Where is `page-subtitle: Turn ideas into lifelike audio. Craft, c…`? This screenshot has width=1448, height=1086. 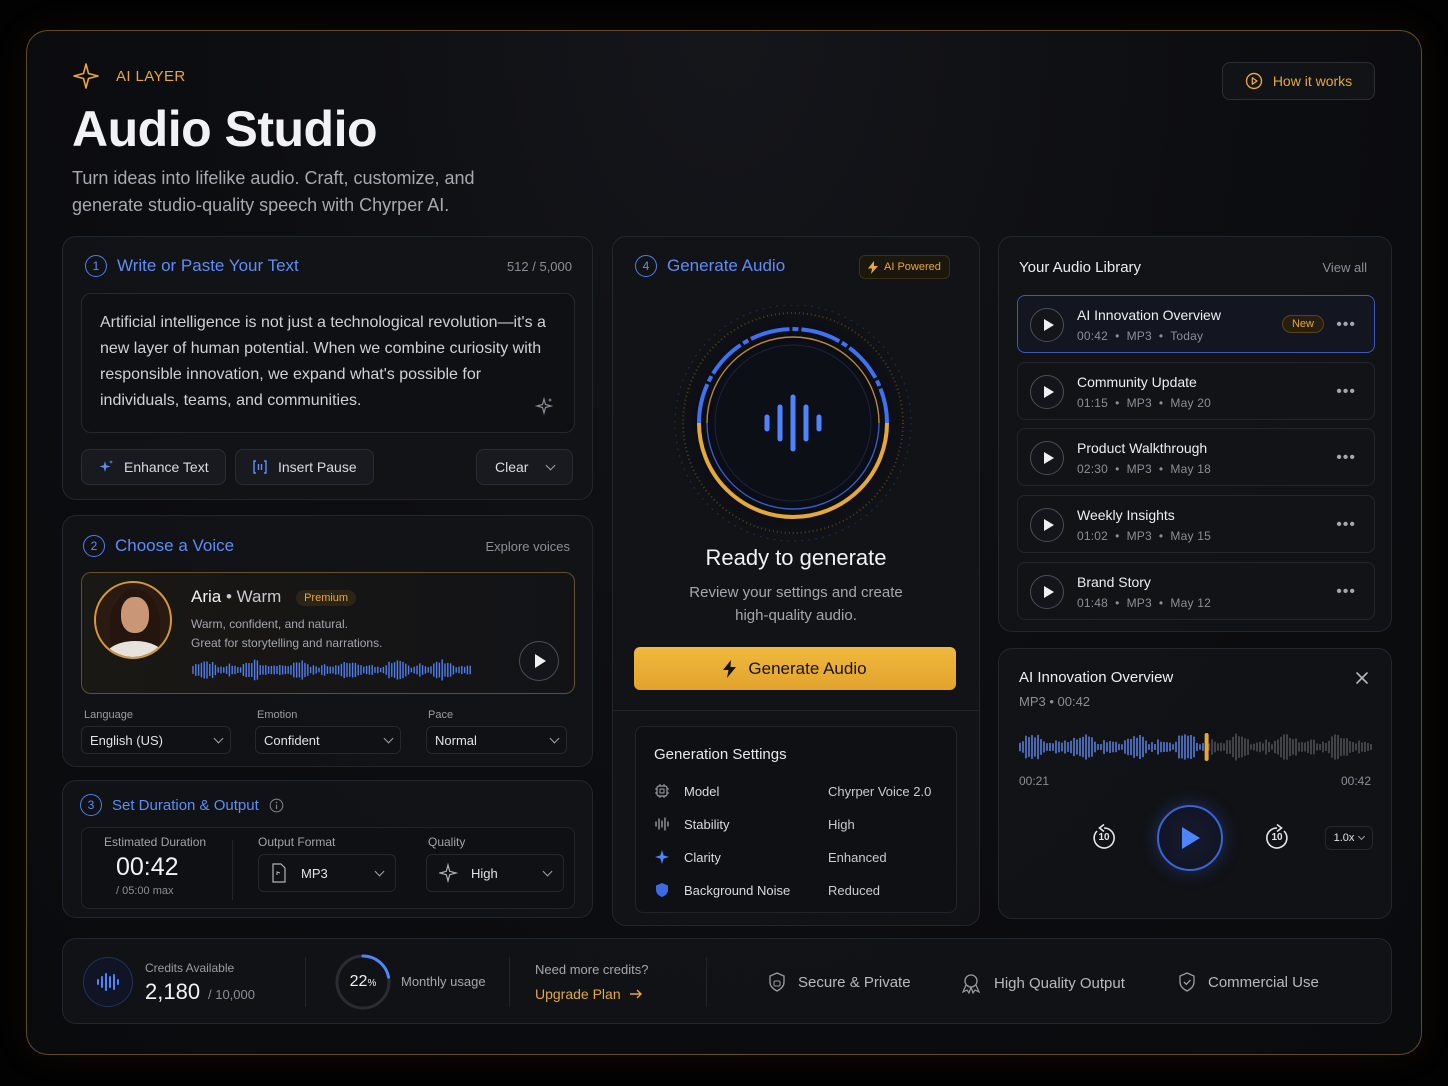 page-subtitle: Turn ideas into lifelike audio. Craft, c… is located at coordinates (273, 191).